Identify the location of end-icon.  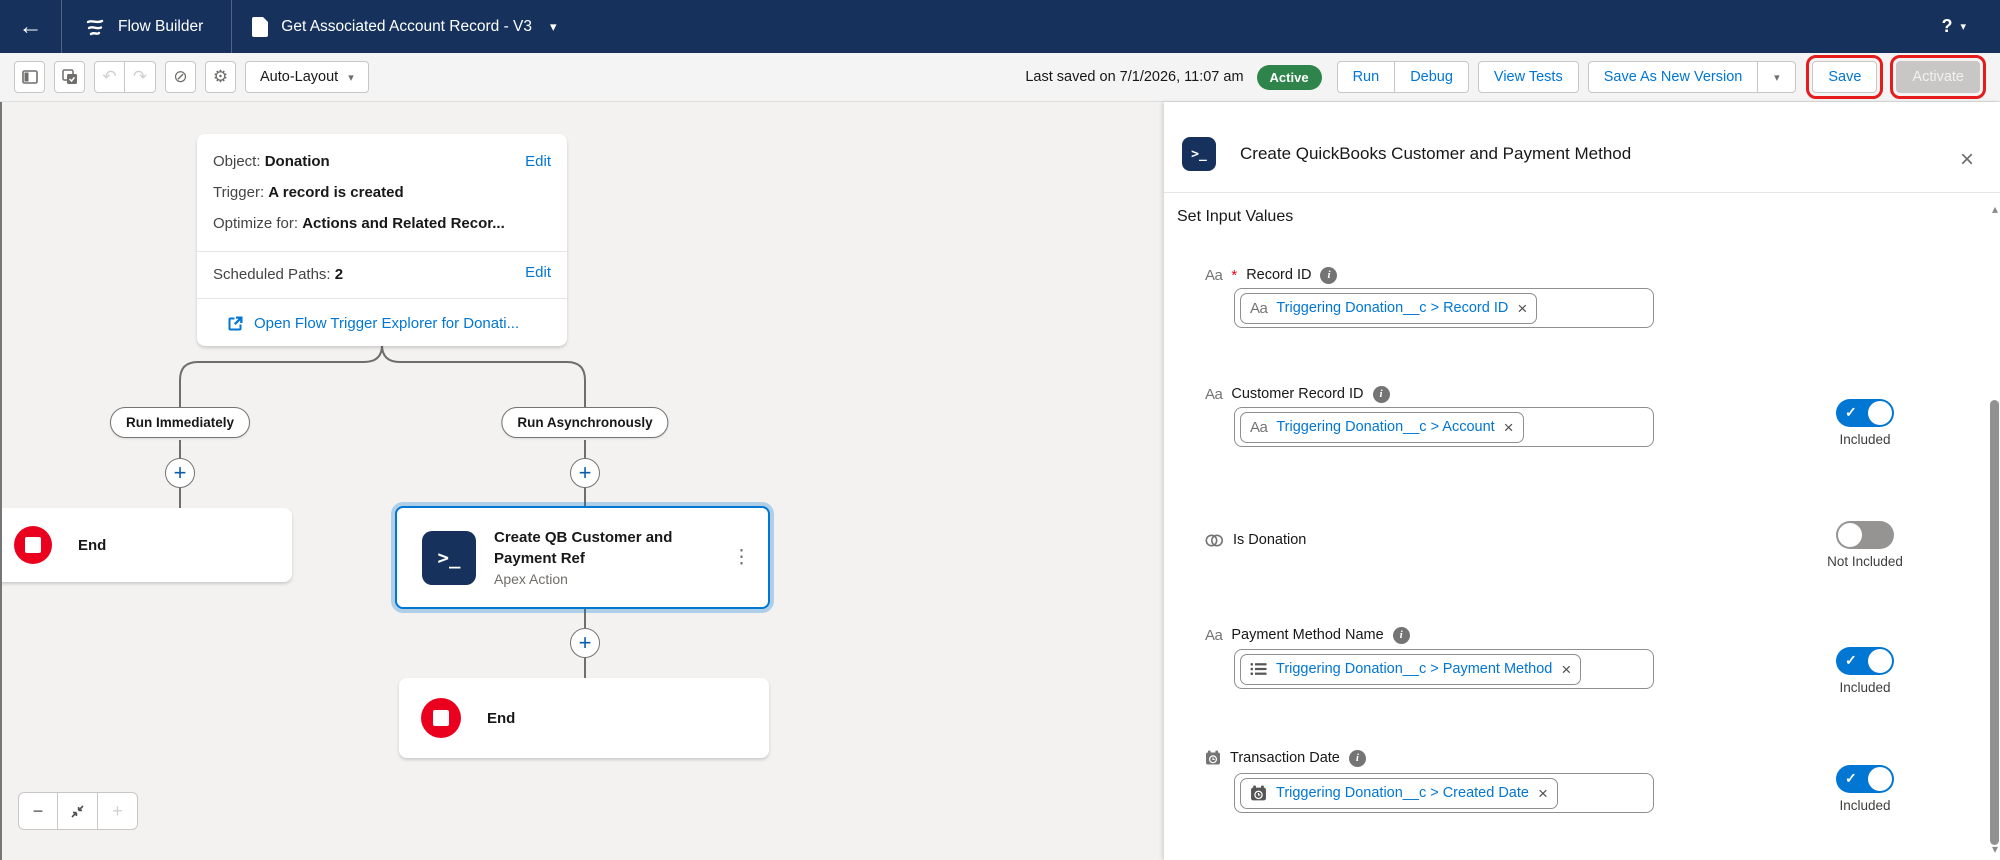
(441, 718).